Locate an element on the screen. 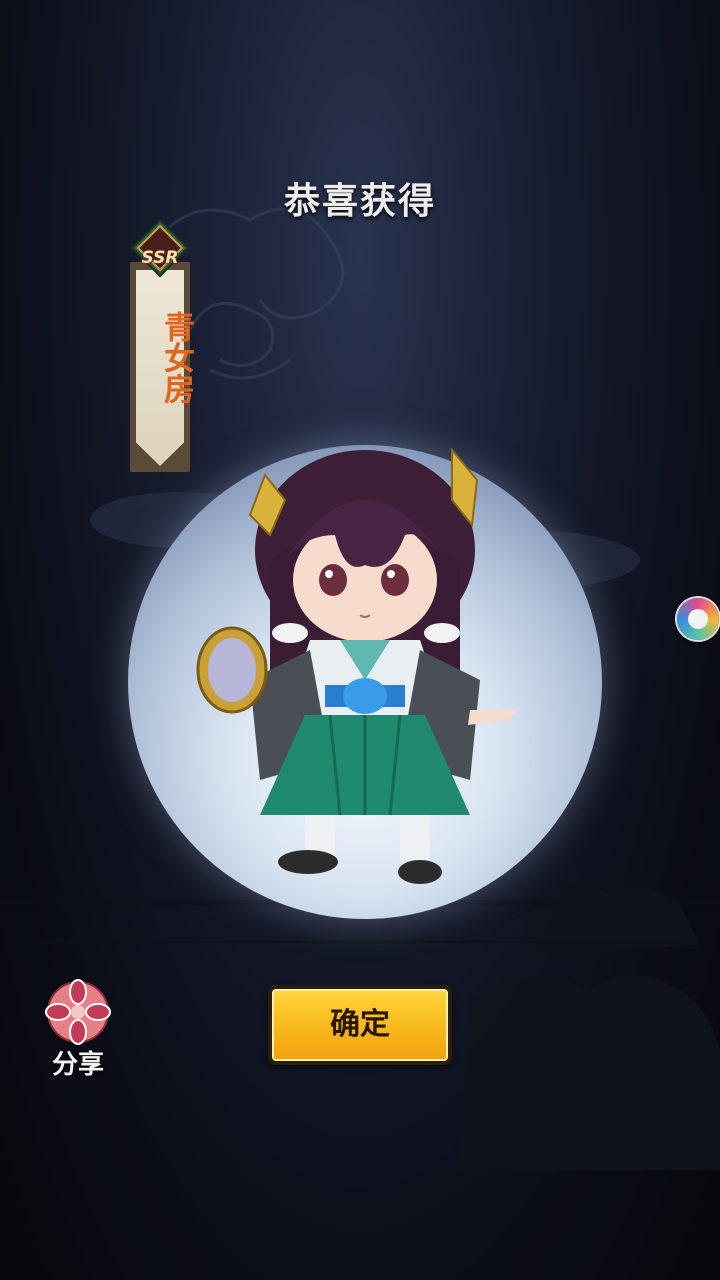 This screenshot has width=720, height=1280. share-label: 分享 is located at coordinates (77, 1065).